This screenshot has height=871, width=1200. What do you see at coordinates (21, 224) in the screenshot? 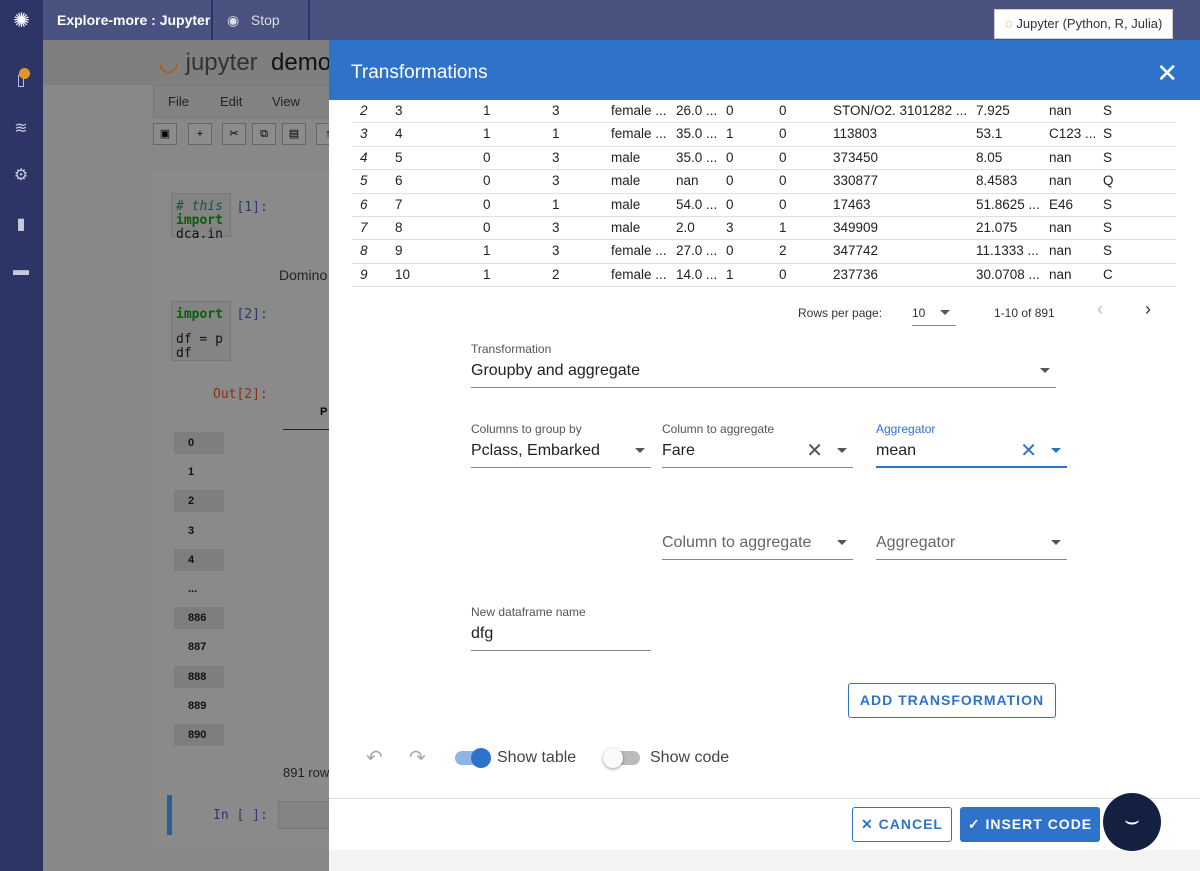
I see `chart-icon: ▮` at bounding box center [21, 224].